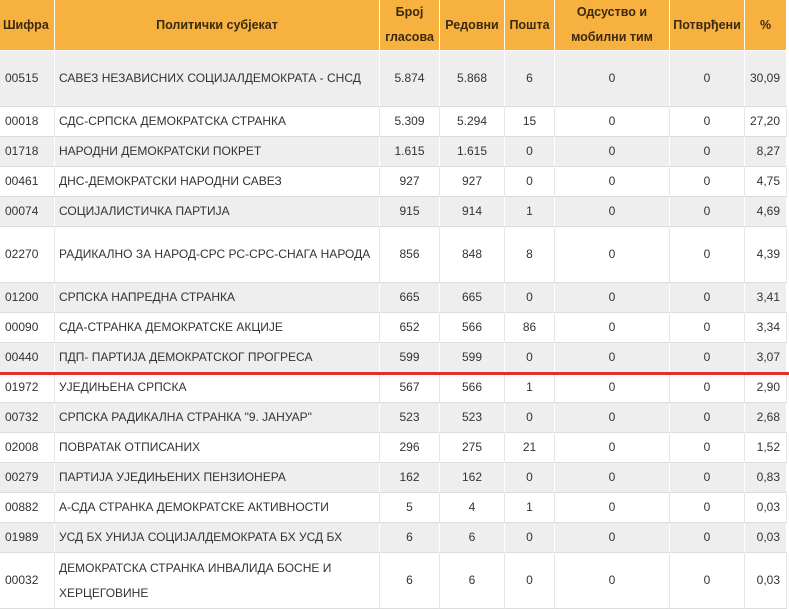 This screenshot has width=789, height=609. What do you see at coordinates (410, 79) in the screenshot?
I see `cell-votes: 5.874` at bounding box center [410, 79].